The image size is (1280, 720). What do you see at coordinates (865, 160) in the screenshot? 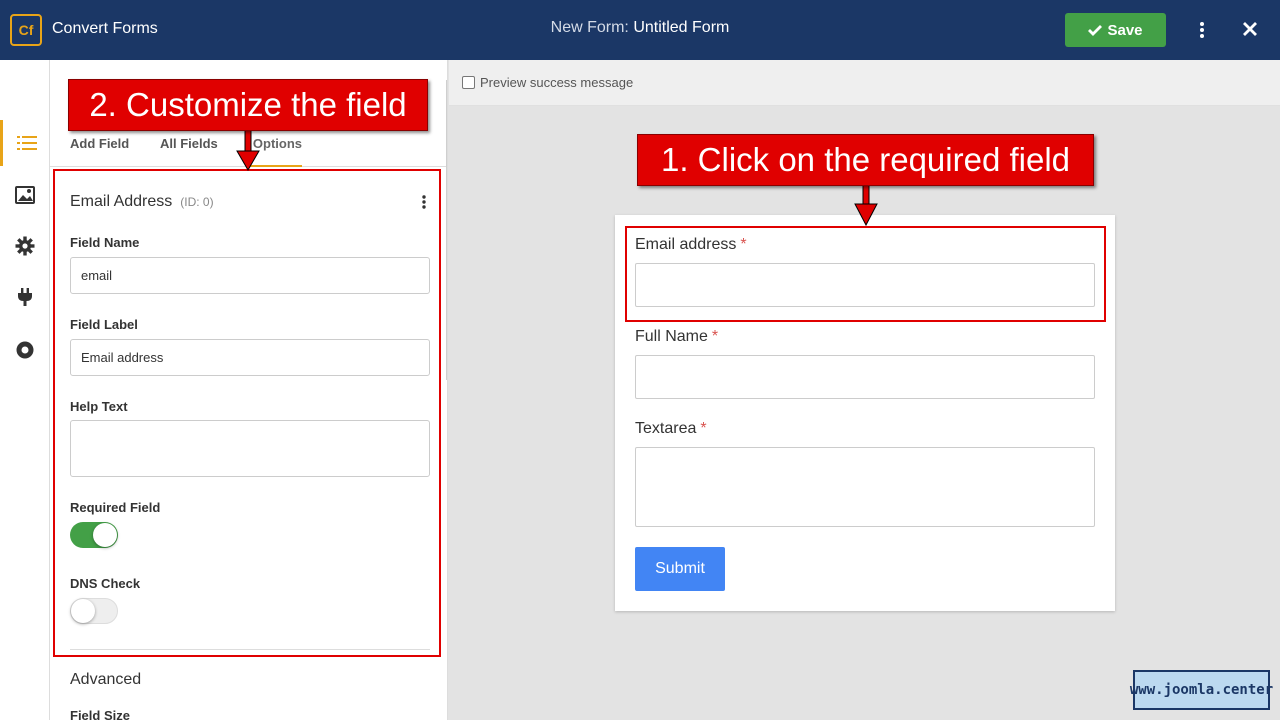
I see `step1-callout: 1. Click on the required field` at bounding box center [865, 160].